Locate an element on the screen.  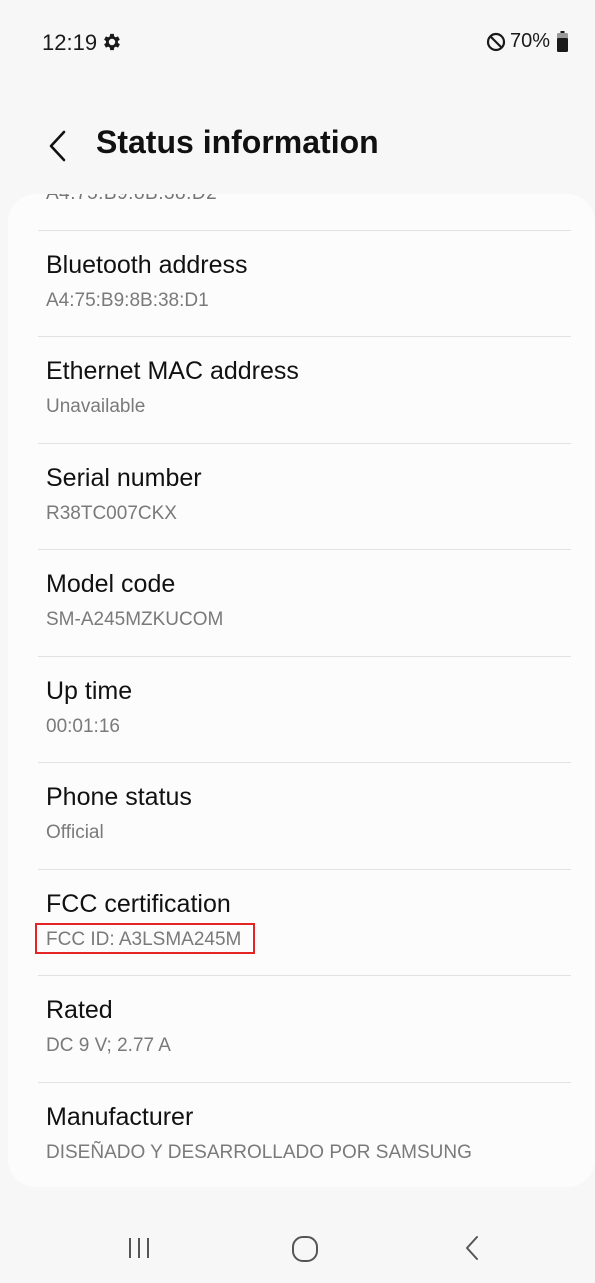
list-item-value: Official is located at coordinates (75, 832).